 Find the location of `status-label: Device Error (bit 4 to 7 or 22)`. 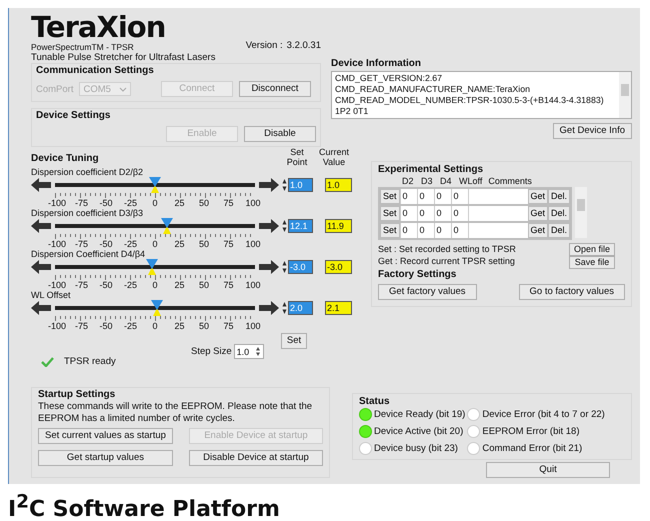

status-label: Device Error (bit 4 to 7 or 22) is located at coordinates (543, 414).